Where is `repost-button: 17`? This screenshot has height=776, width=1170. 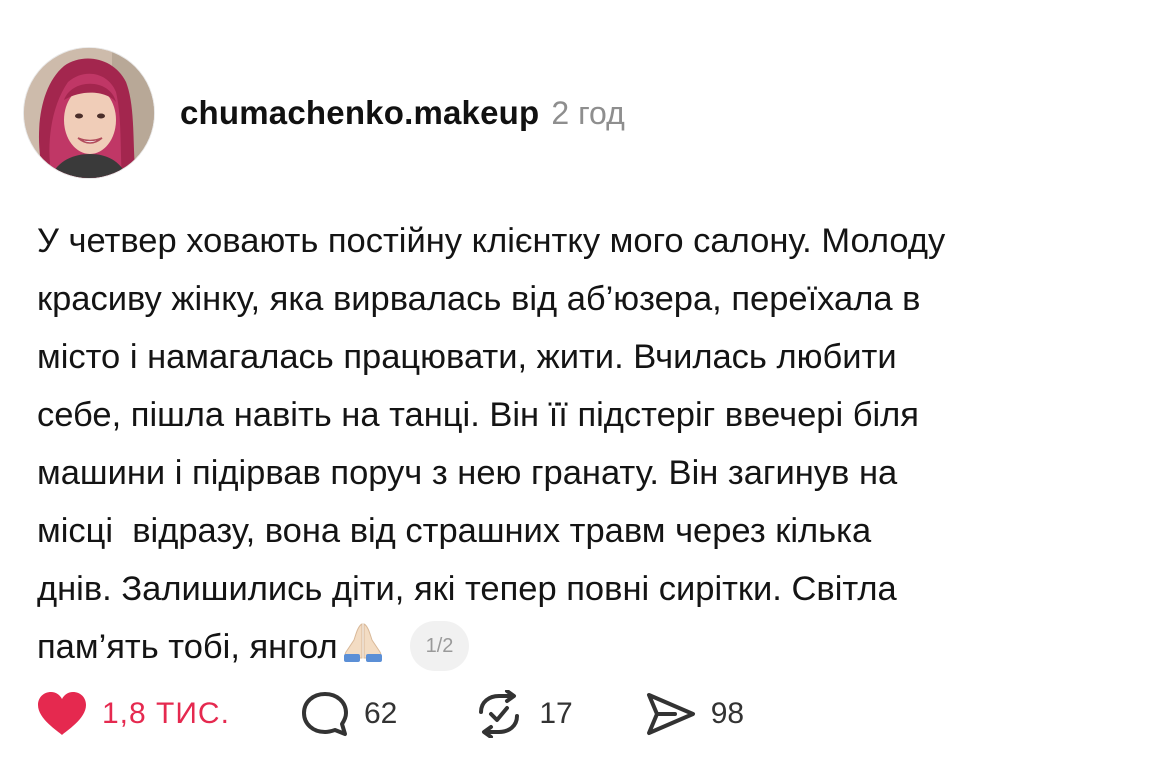 repost-button: 17 is located at coordinates (523, 714).